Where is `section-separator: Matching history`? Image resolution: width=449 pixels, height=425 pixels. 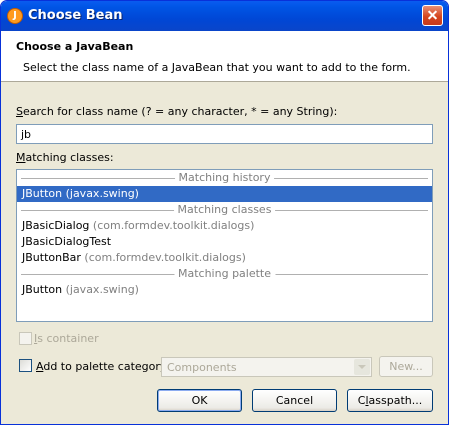
section-separator: Matching history is located at coordinates (224, 178).